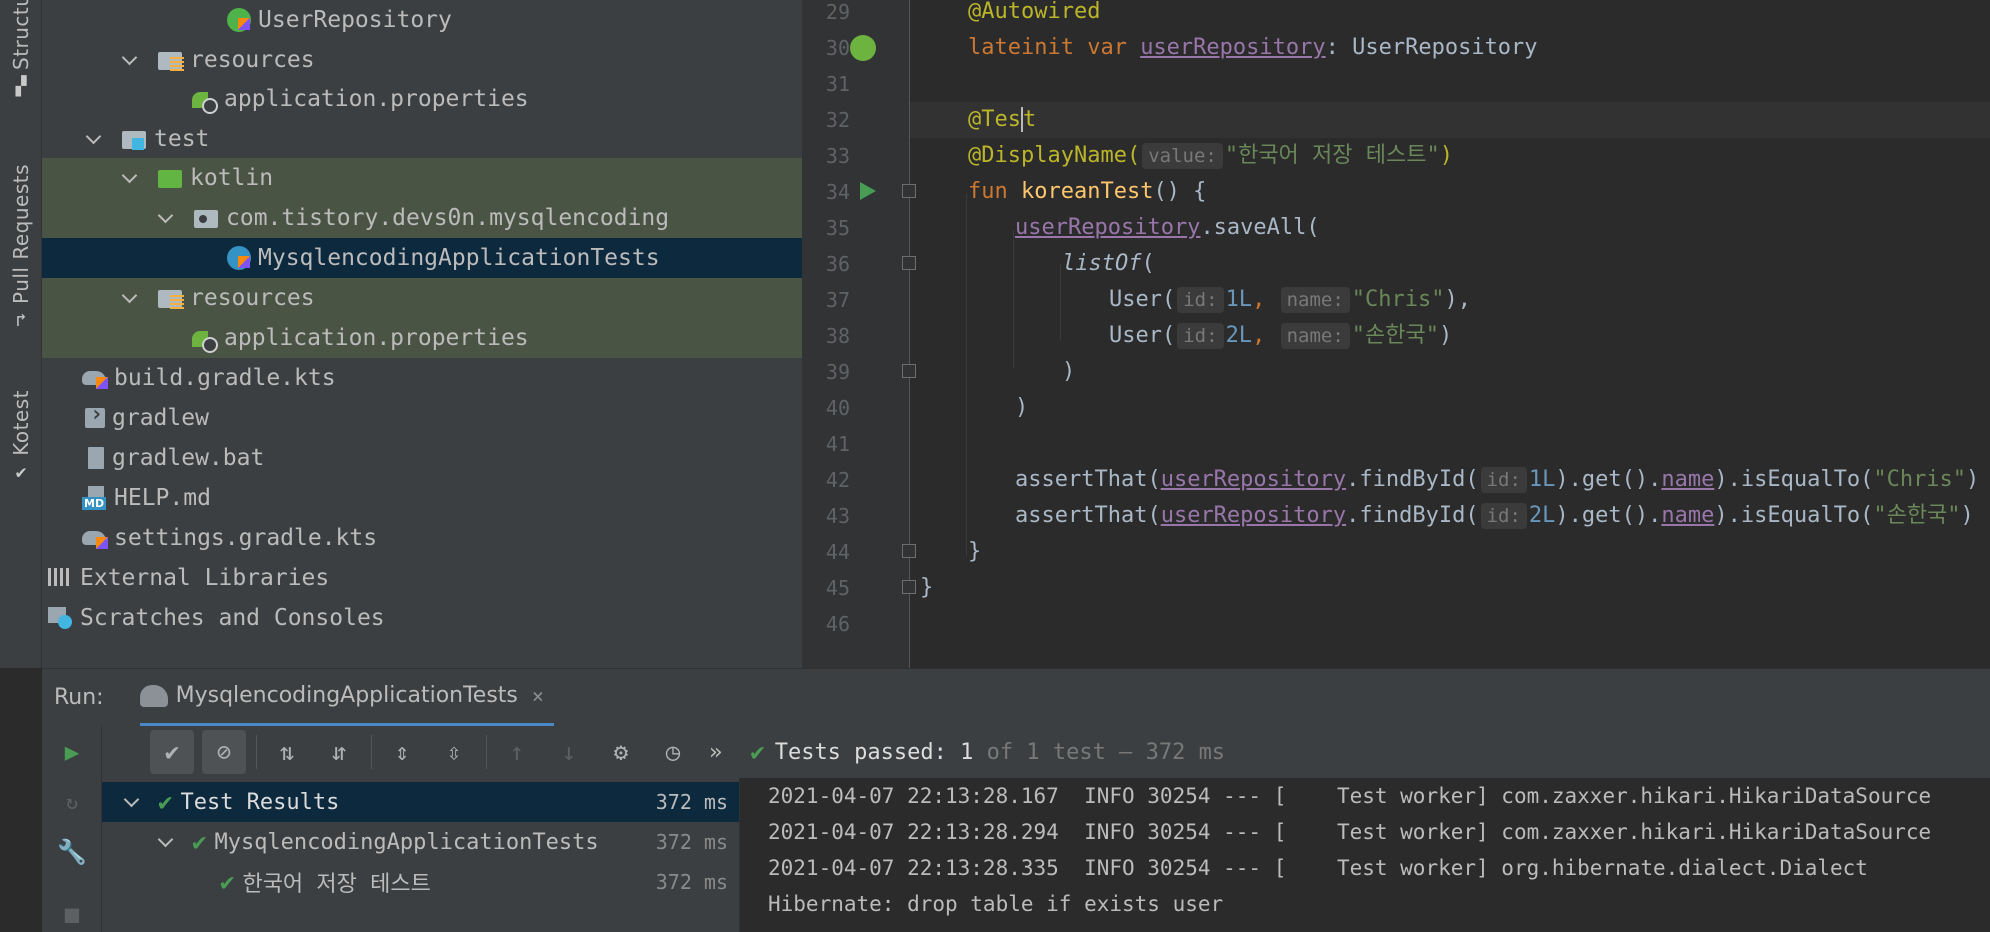  Describe the element at coordinates (1542, 479) in the screenshot. I see `code-token: 1L` at that location.